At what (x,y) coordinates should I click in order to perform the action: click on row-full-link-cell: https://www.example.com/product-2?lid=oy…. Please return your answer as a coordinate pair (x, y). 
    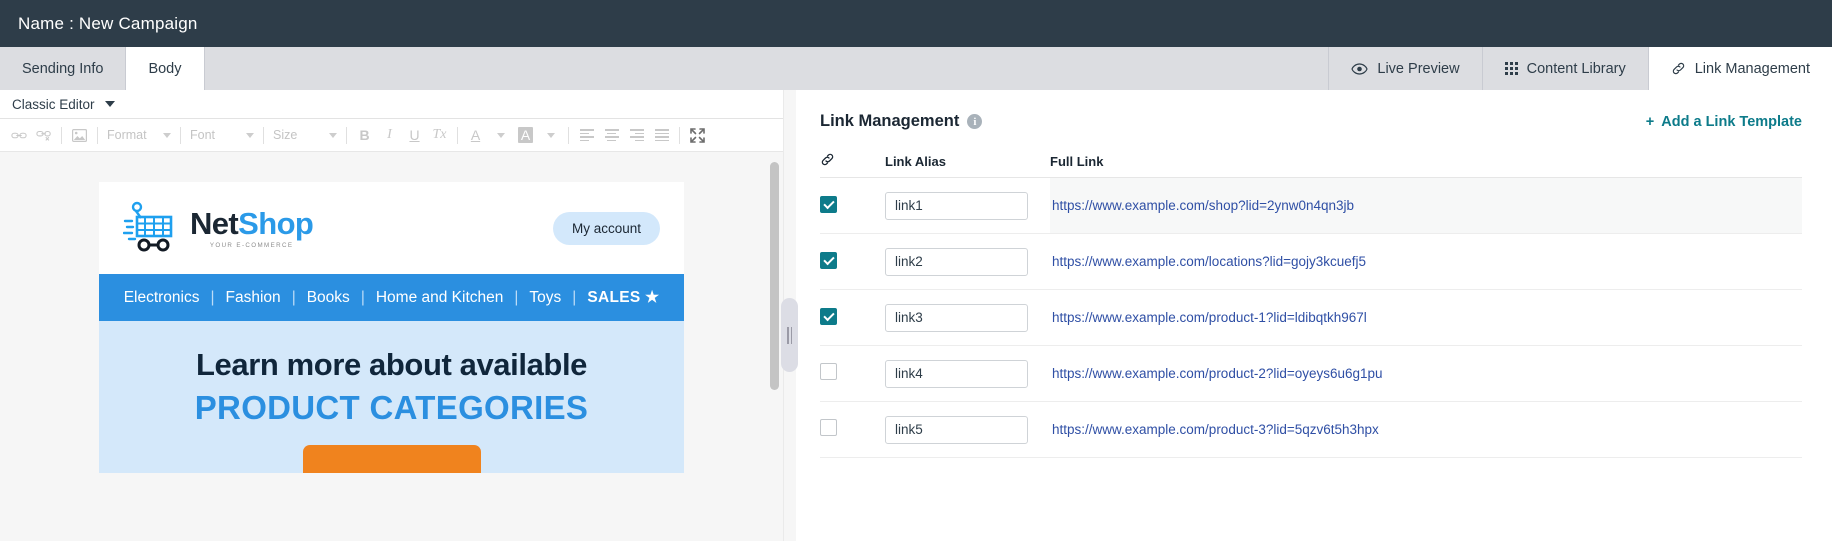
    Looking at the image, I should click on (1426, 373).